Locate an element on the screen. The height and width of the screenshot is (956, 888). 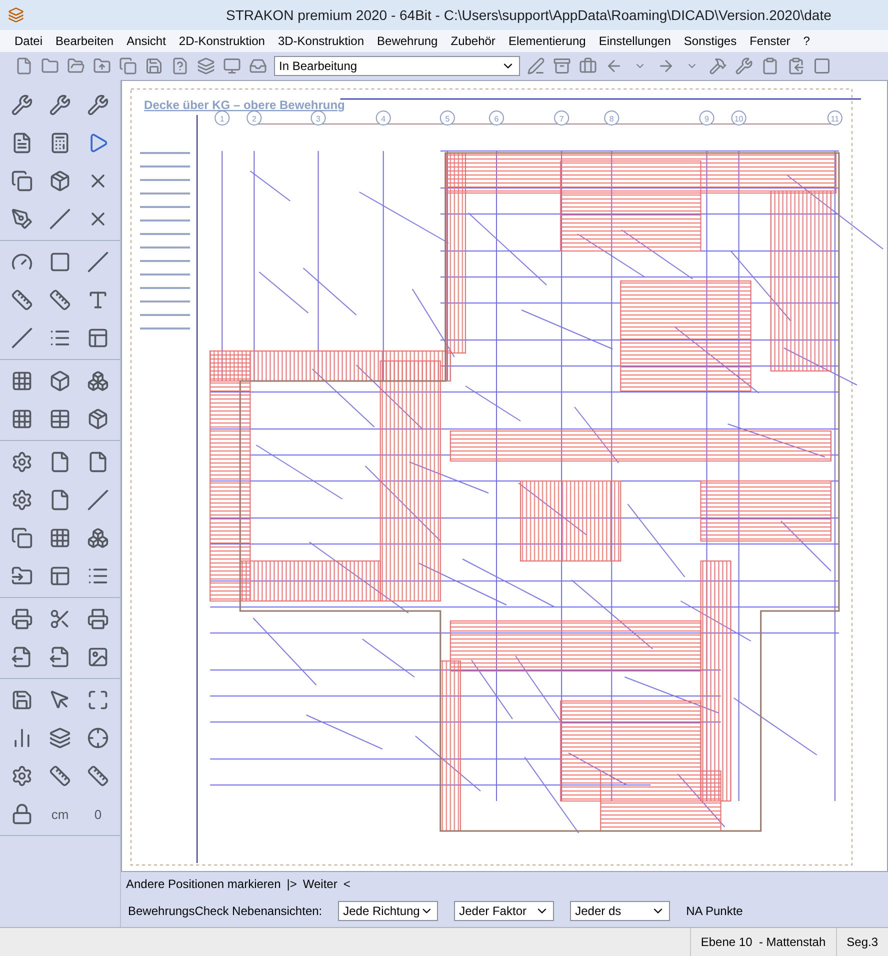
menu-item: Elementierung is located at coordinates (547, 41).